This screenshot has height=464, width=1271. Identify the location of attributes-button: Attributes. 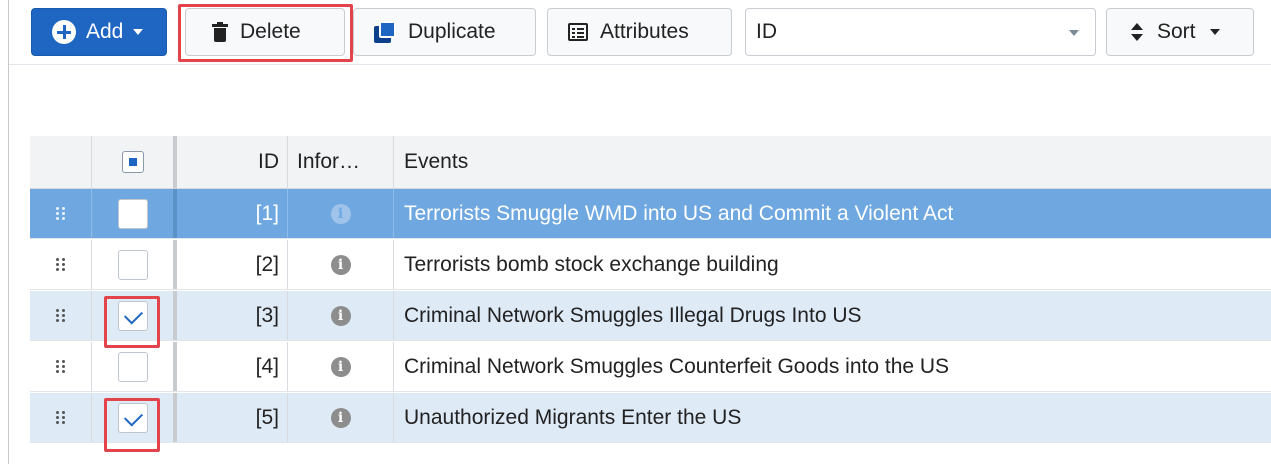
(639, 32).